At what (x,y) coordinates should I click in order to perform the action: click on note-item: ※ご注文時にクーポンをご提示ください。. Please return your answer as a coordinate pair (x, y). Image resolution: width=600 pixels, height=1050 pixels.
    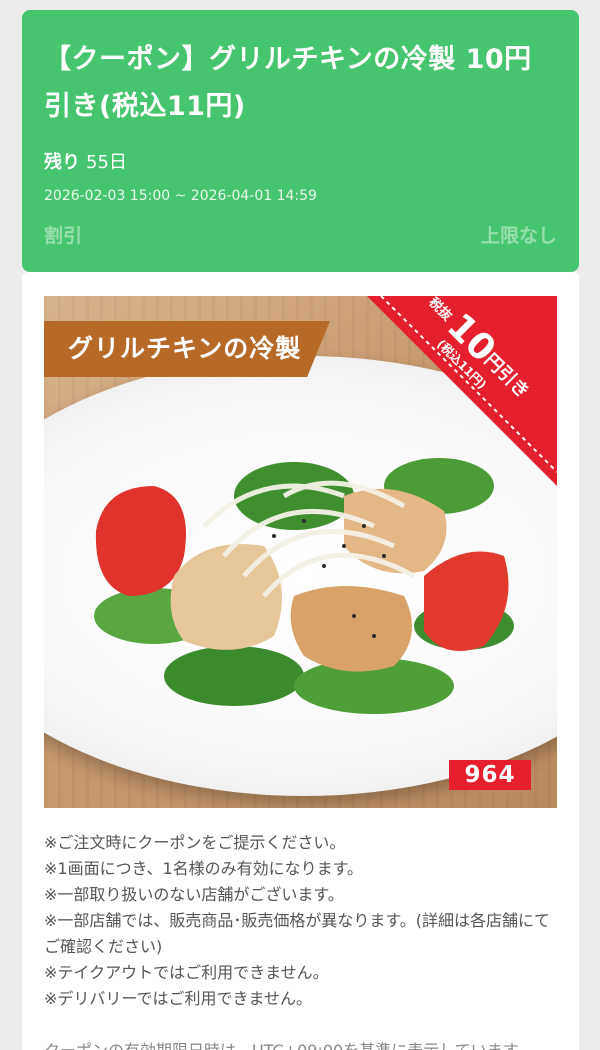
    Looking at the image, I should click on (195, 842).